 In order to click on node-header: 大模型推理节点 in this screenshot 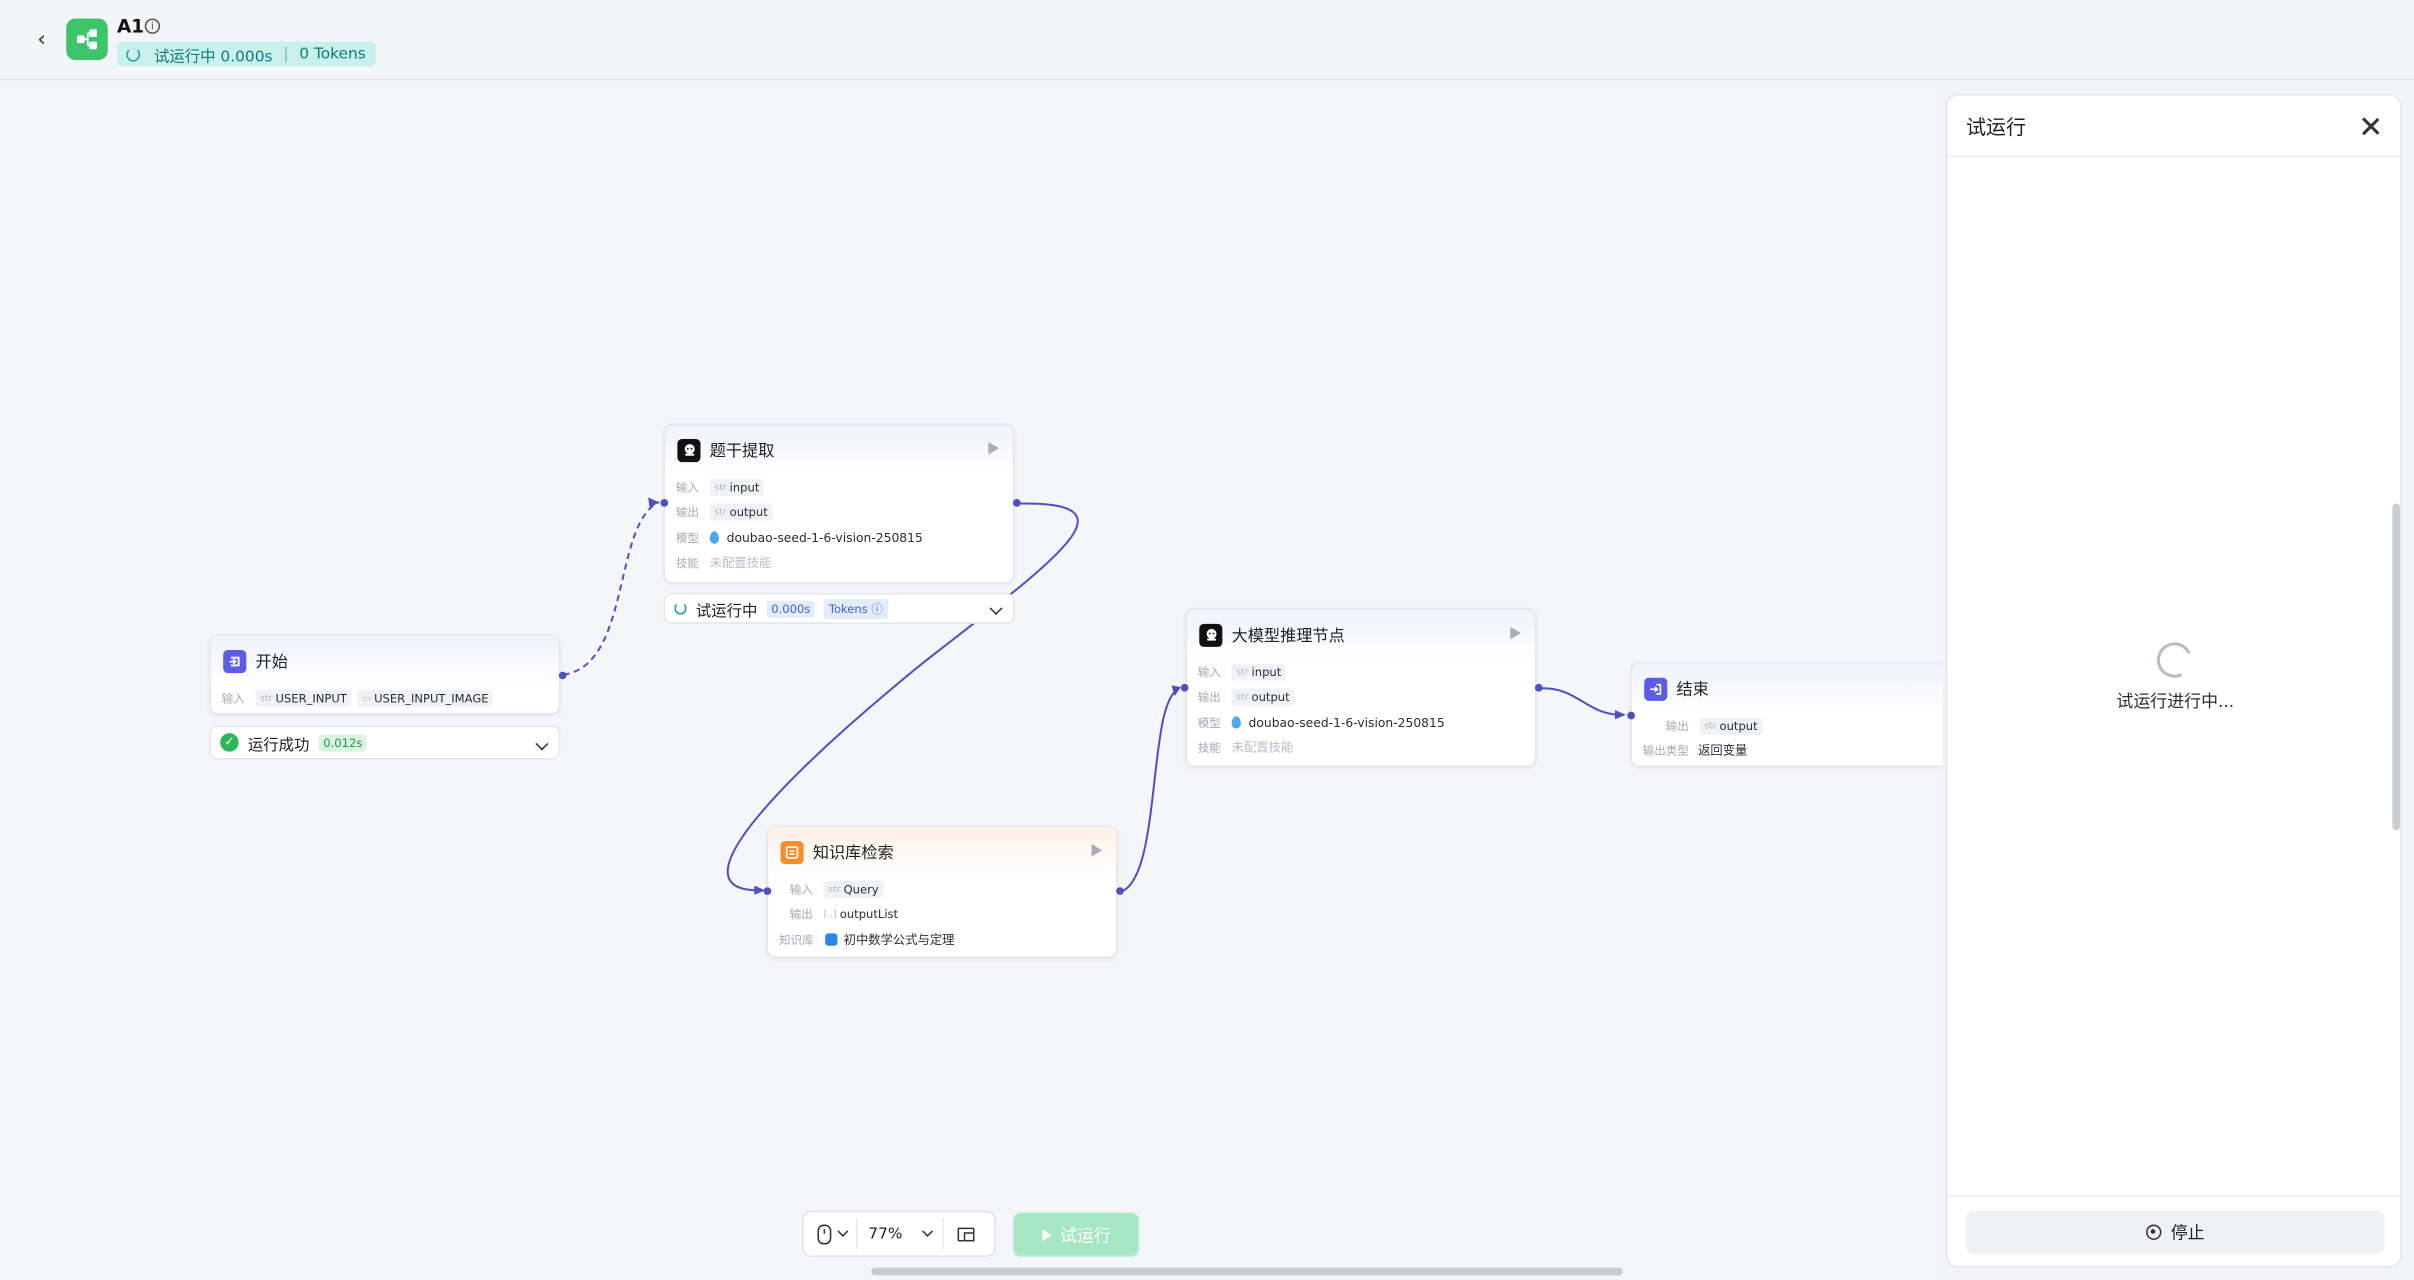, I will do `click(1360, 634)`.